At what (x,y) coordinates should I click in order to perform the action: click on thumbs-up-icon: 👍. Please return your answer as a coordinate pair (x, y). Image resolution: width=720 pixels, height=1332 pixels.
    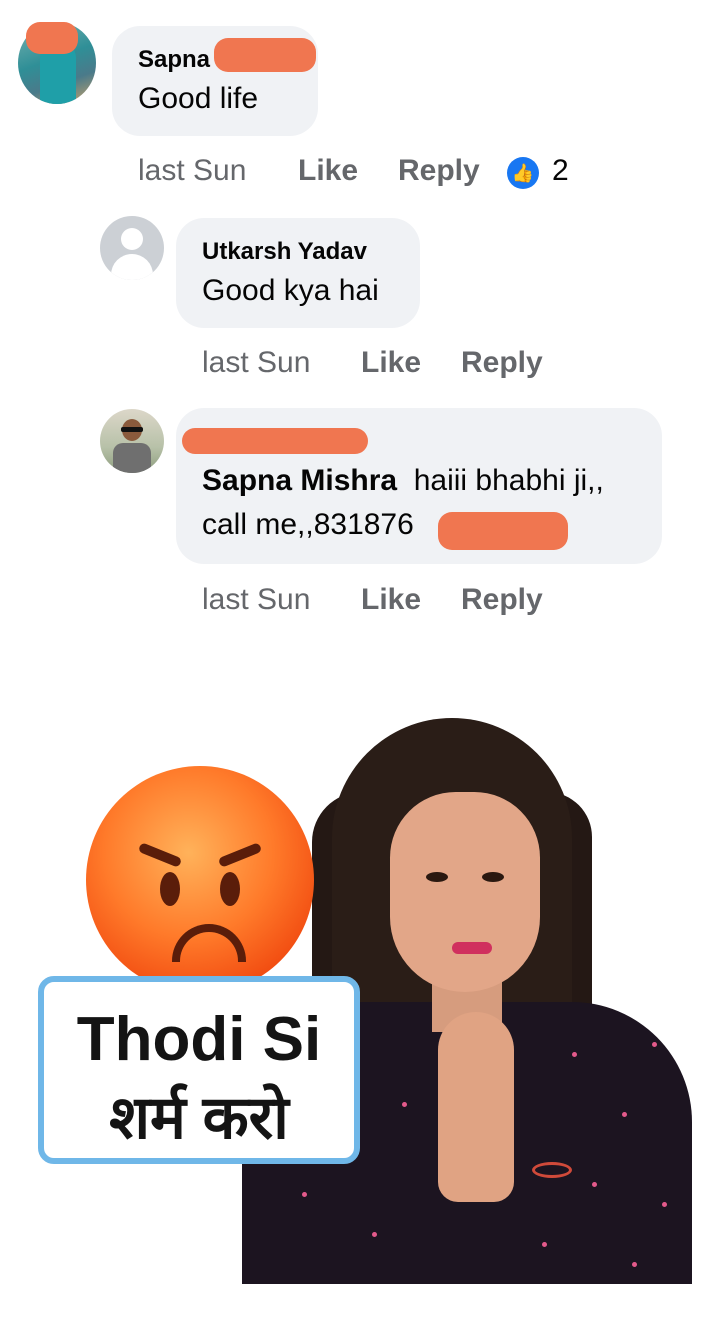
    Looking at the image, I should click on (523, 173).